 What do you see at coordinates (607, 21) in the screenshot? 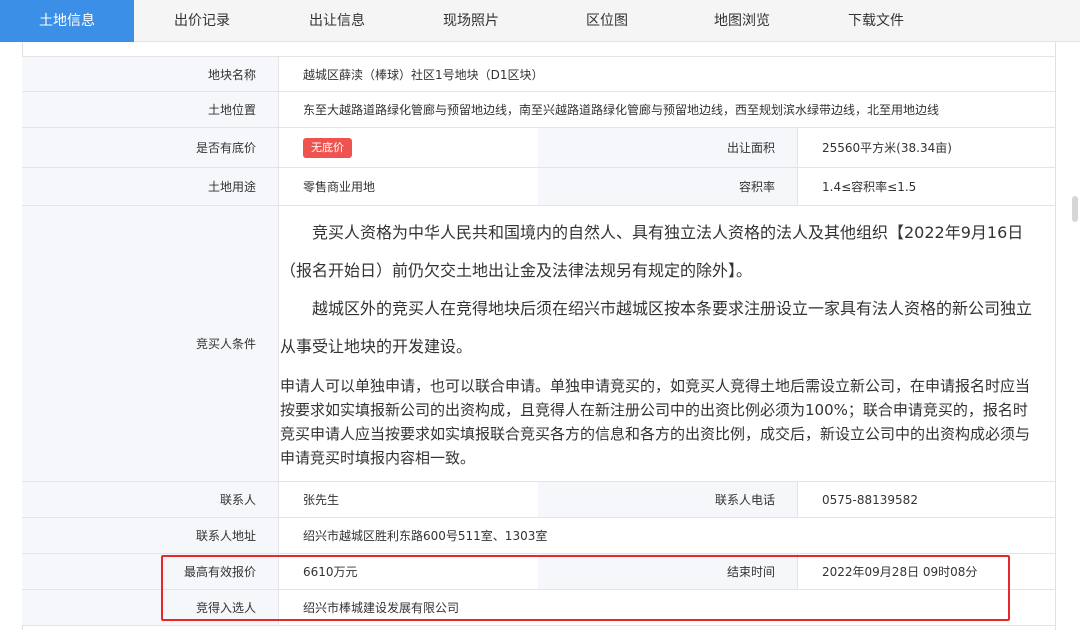
I see `tab-location-map: 区位图` at bounding box center [607, 21].